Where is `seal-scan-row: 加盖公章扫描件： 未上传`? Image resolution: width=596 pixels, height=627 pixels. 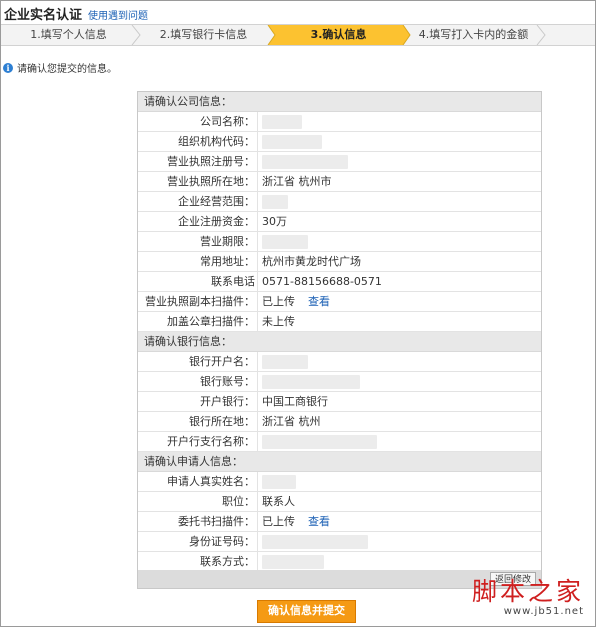
seal-scan-row: 加盖公章扫描件： 未上传 is located at coordinates (339, 322).